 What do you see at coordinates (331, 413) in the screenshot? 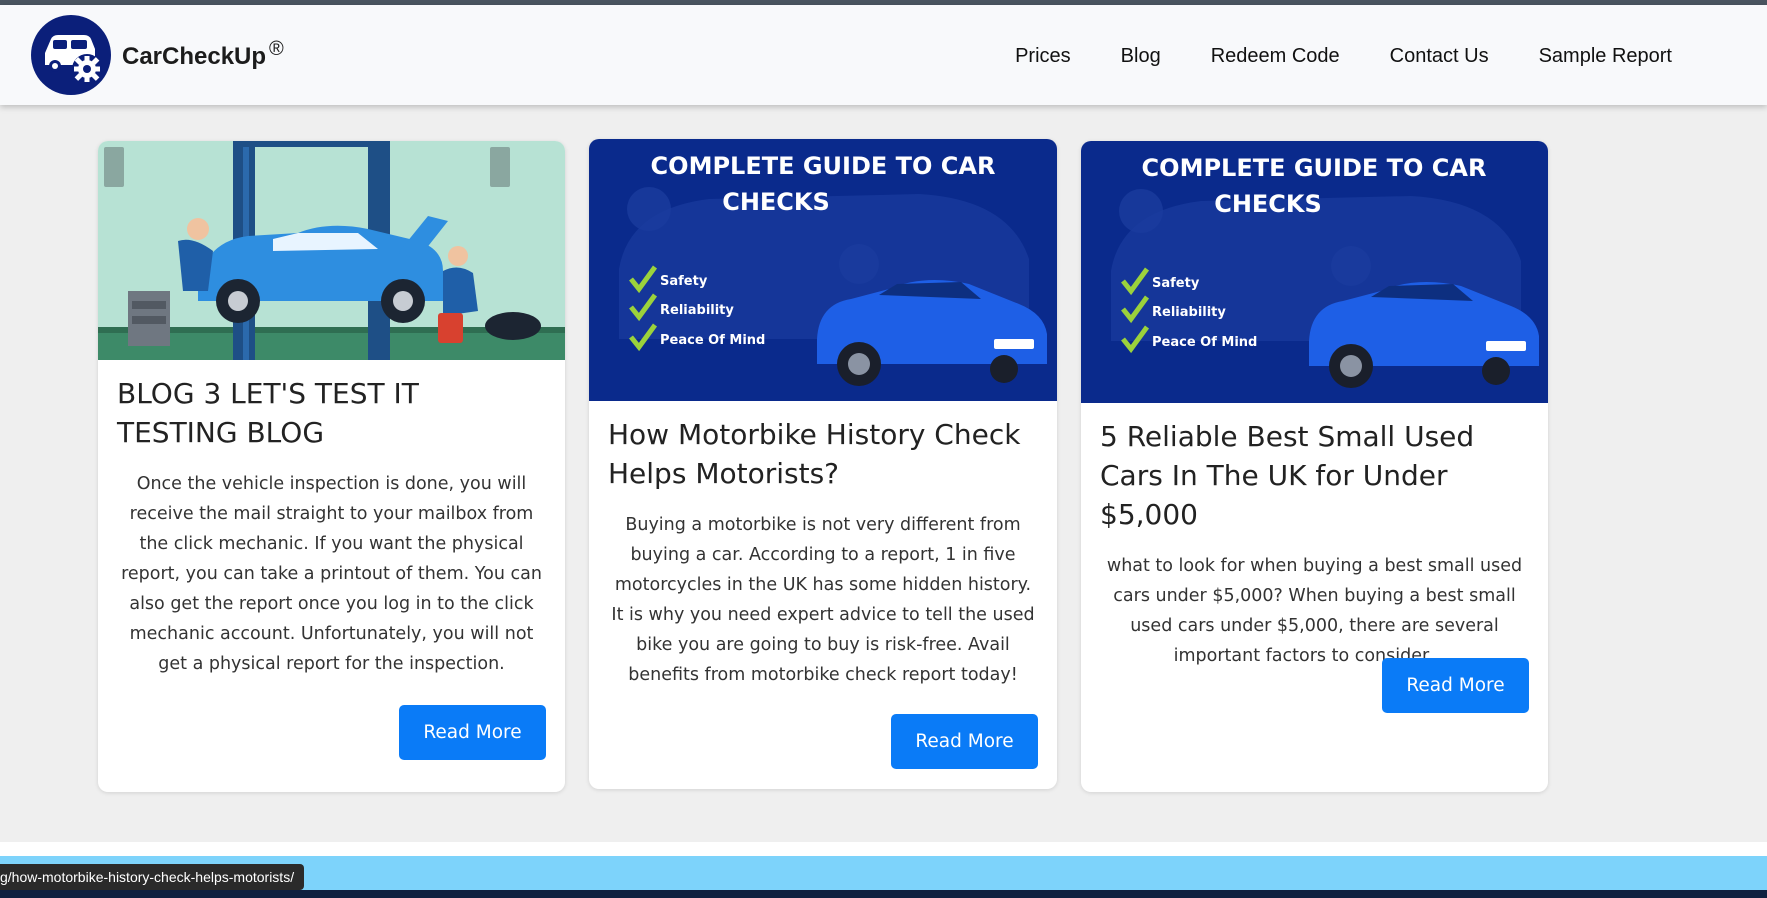
I see `card-title: BLOG 3 LET'S TEST IT TESTING BLOG` at bounding box center [331, 413].